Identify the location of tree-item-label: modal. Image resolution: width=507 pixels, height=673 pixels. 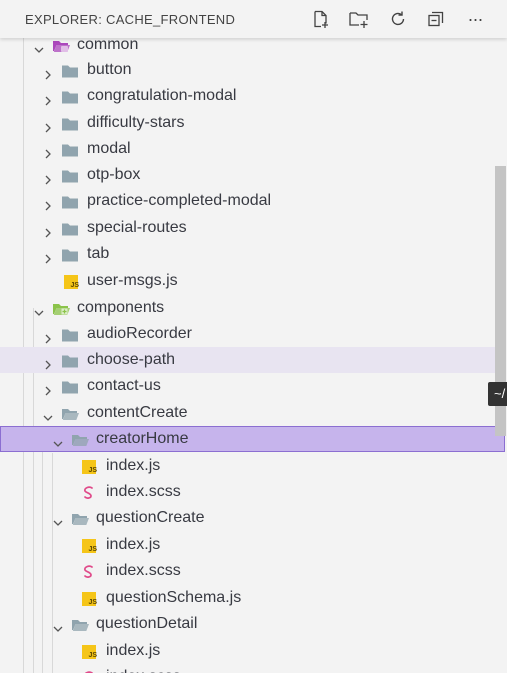
(109, 148).